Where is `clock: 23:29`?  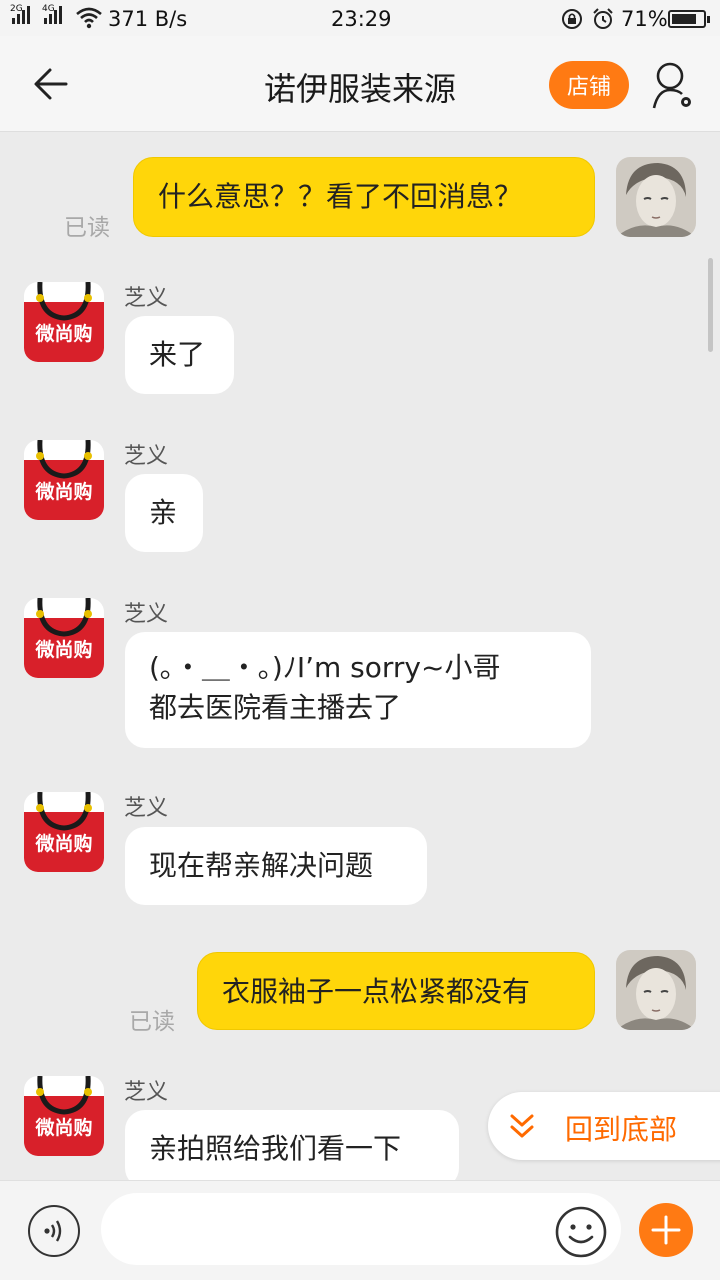 clock: 23:29 is located at coordinates (361, 19).